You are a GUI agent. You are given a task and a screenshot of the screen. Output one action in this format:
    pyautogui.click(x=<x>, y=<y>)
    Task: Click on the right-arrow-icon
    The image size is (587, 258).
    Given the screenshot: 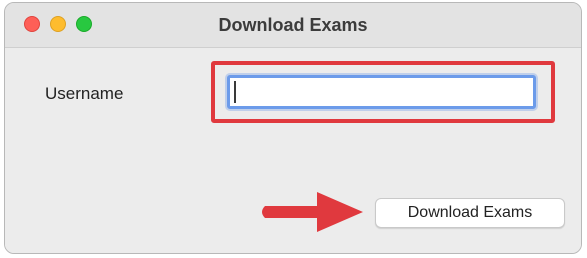 What is the action you would take?
    pyautogui.click(x=312, y=212)
    